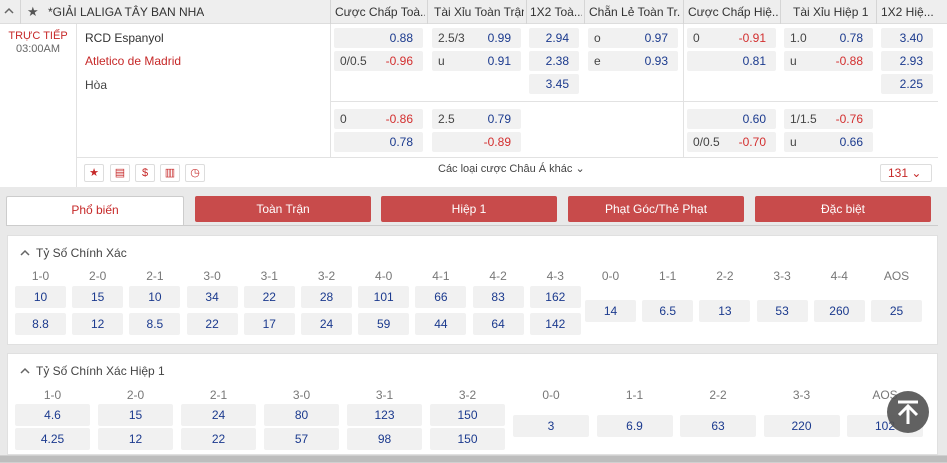 Image resolution: width=947 pixels, height=463 pixels. I want to click on score-label: 0-0, so click(610, 276).